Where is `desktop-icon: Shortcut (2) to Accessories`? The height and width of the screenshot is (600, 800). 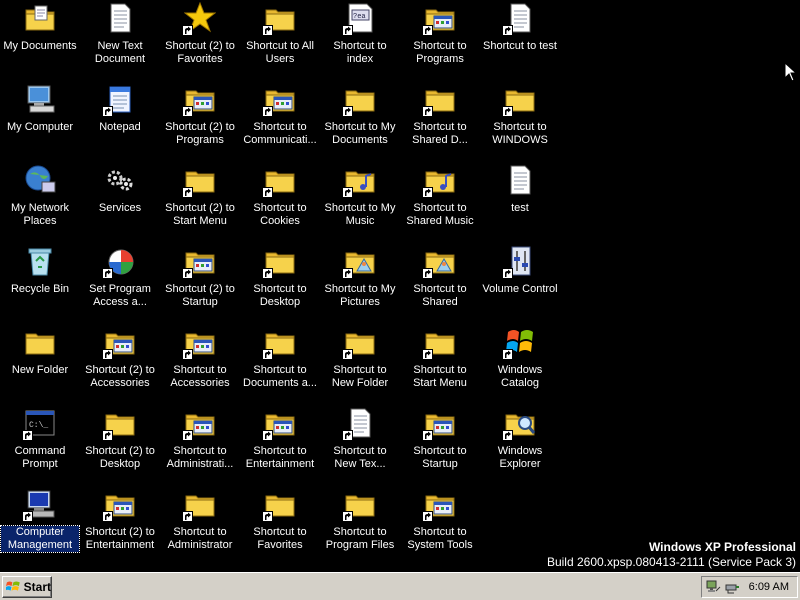
desktop-icon: Shortcut (2) to Accessories is located at coordinates (120, 363).